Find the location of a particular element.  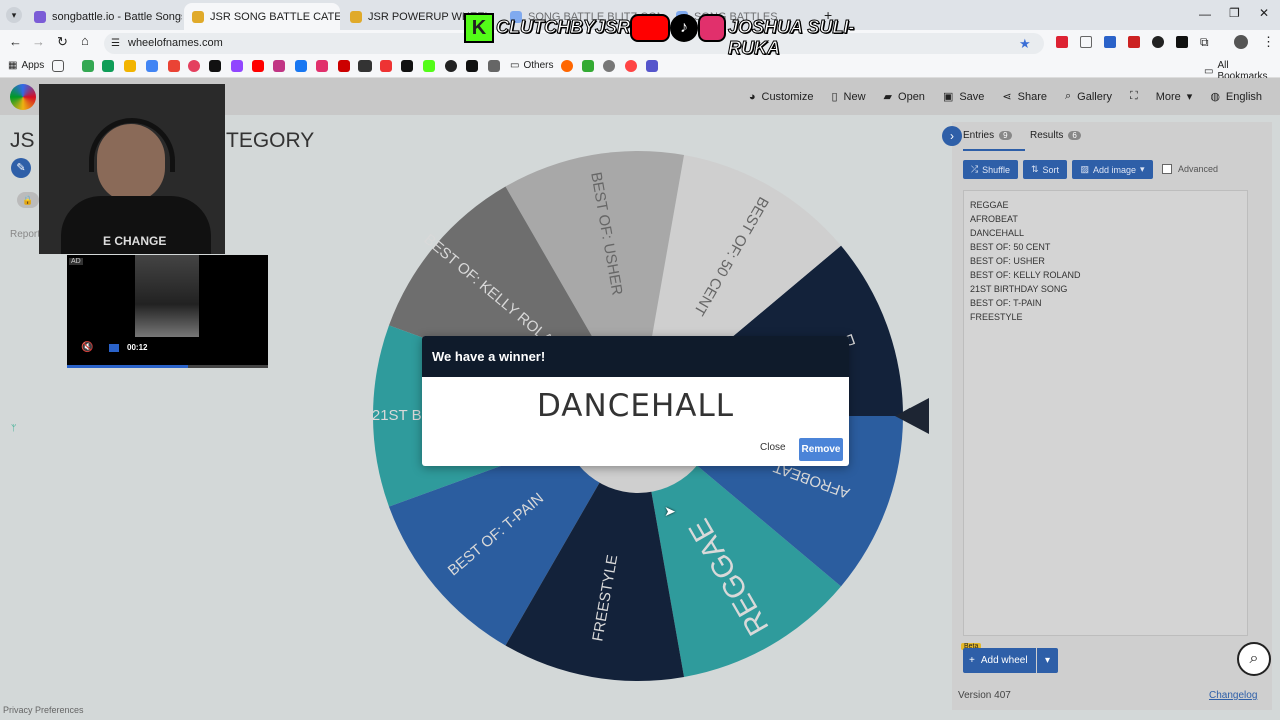

site-info-icon: ☰ is located at coordinates (115, 43).